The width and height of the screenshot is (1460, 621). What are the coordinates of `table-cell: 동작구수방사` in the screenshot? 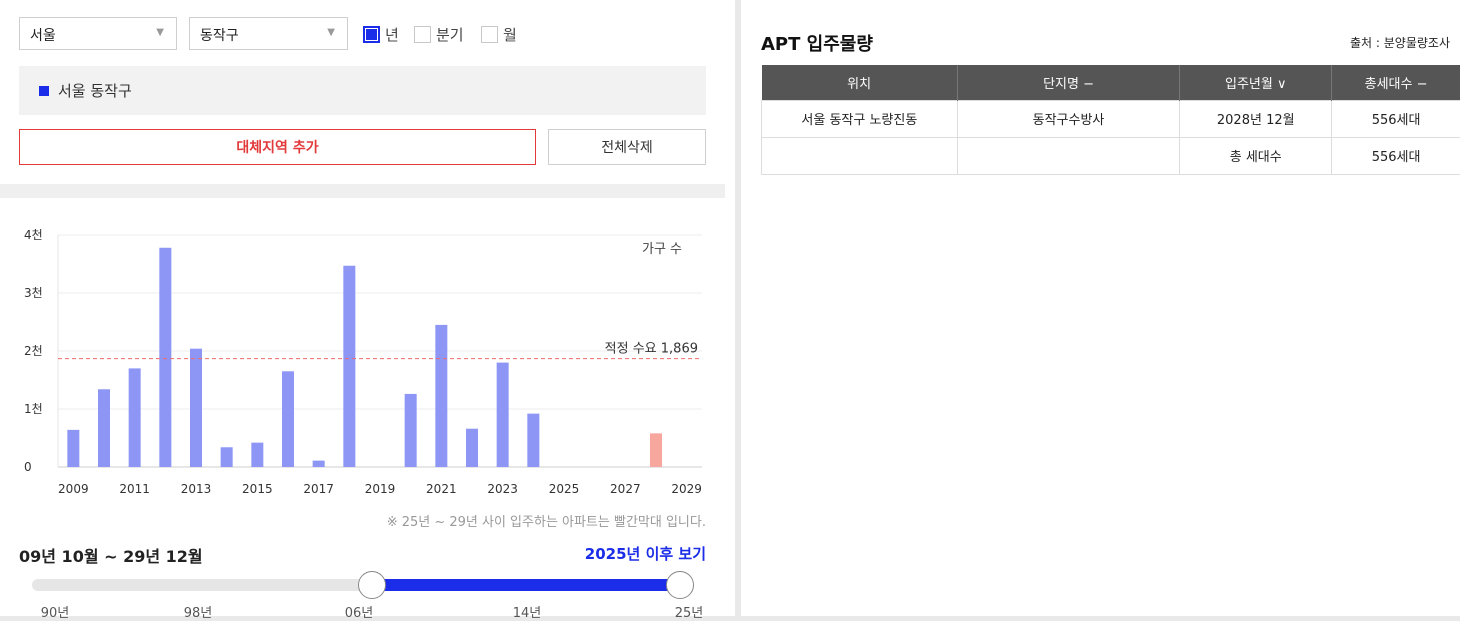 It's located at (1068, 118).